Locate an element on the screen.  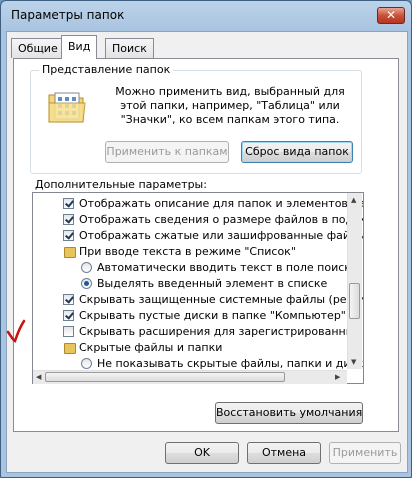
tab-view: Вид is located at coordinates (79, 47).